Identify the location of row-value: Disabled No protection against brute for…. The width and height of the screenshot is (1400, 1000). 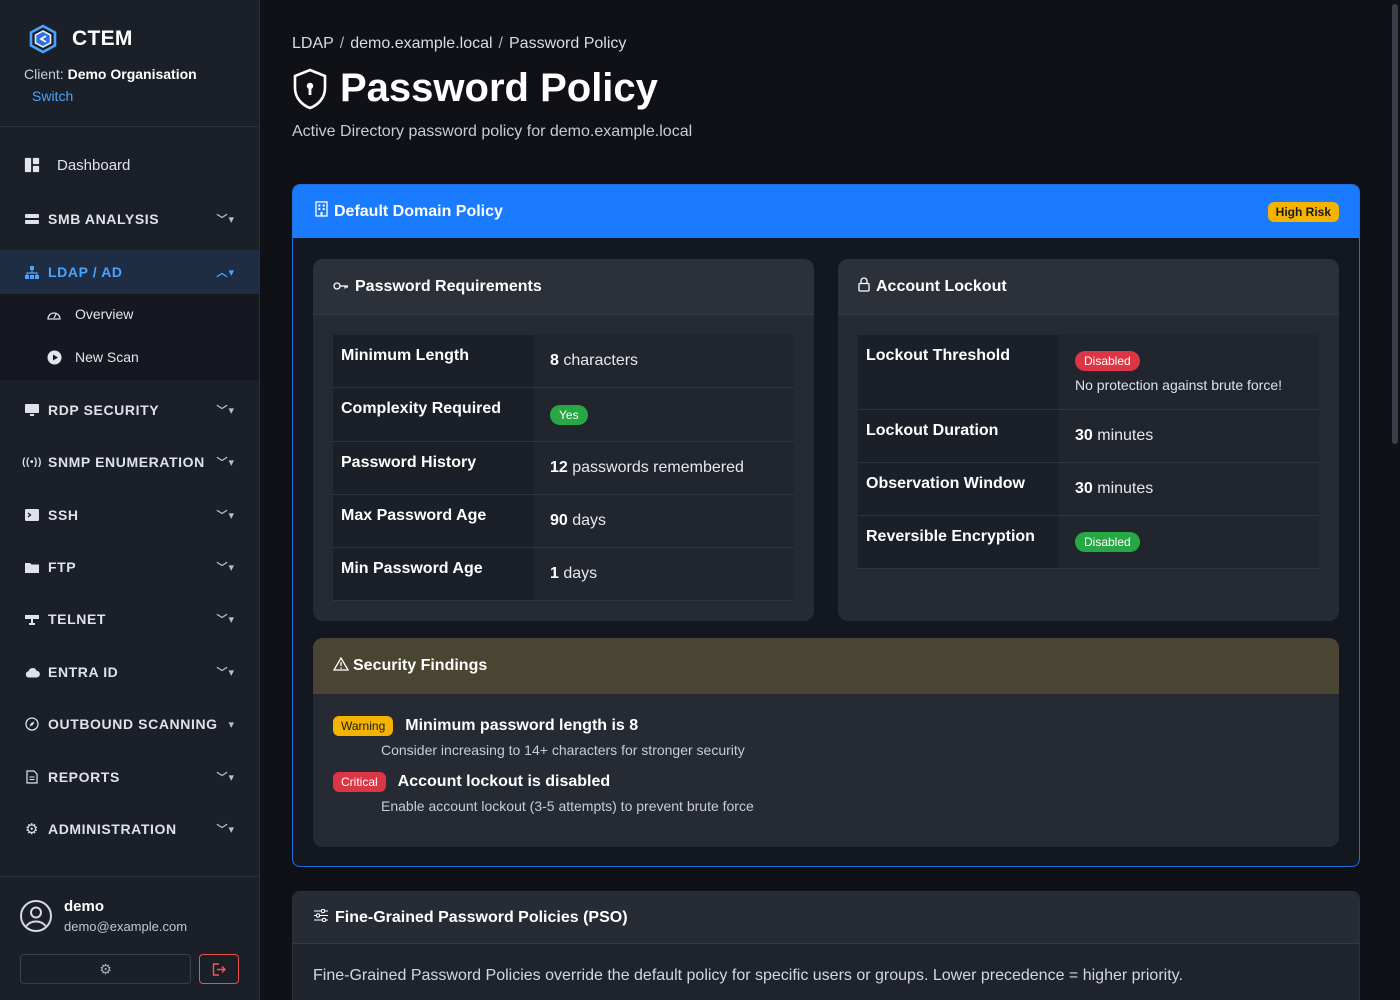
(1189, 372).